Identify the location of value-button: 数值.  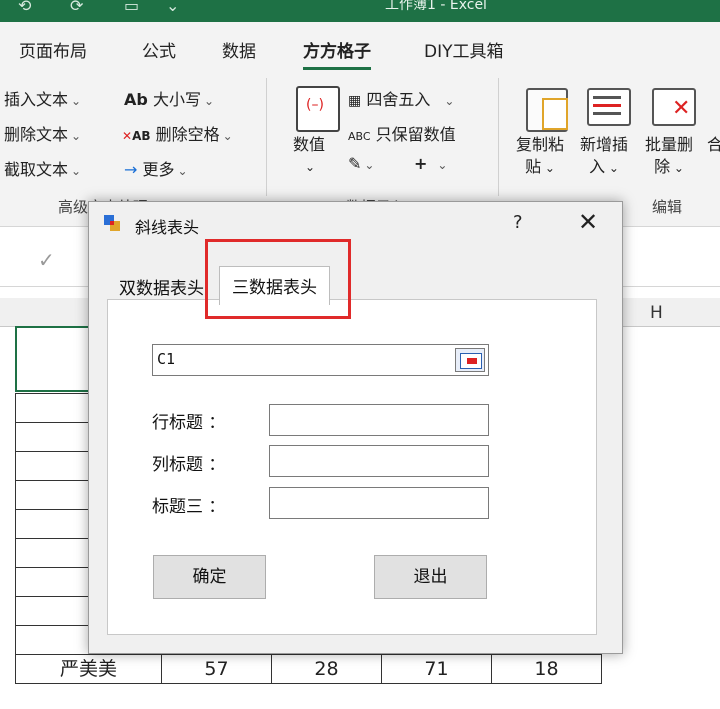
(309, 145).